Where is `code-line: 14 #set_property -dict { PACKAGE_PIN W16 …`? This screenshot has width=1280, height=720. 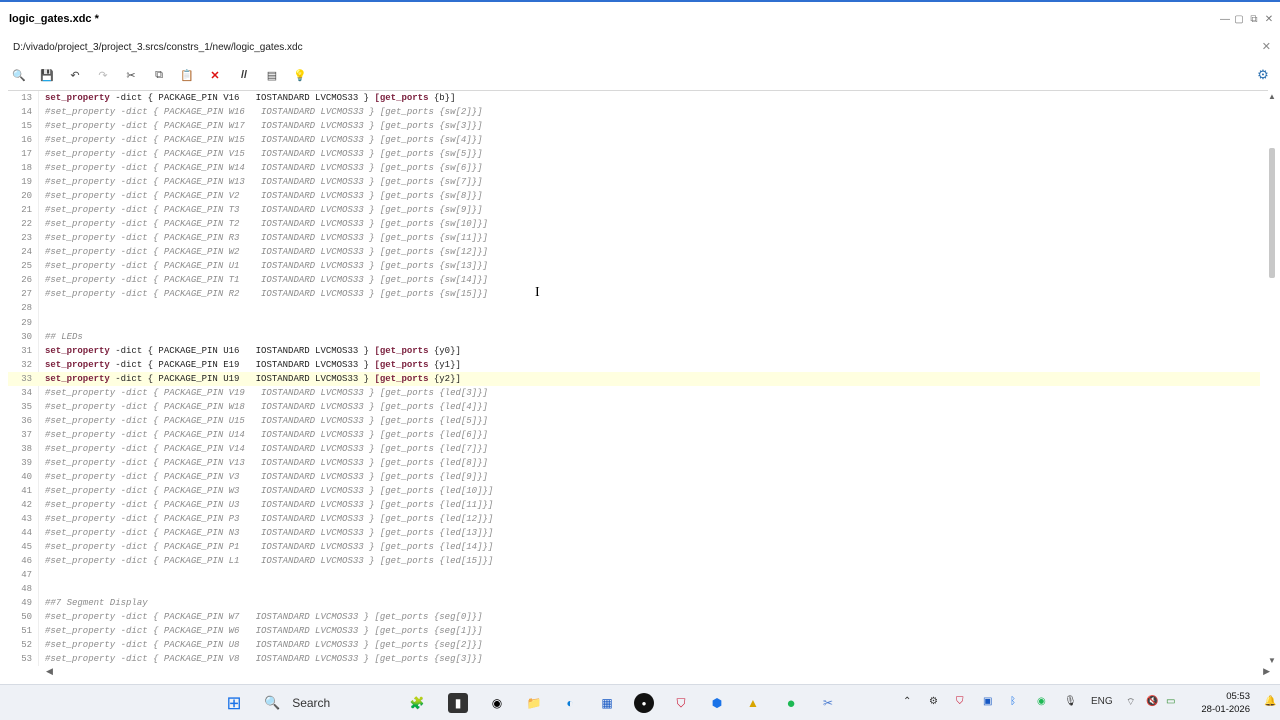
code-line: 14 #set_property -dict { PACKAGE_PIN W16 … is located at coordinates (634, 112).